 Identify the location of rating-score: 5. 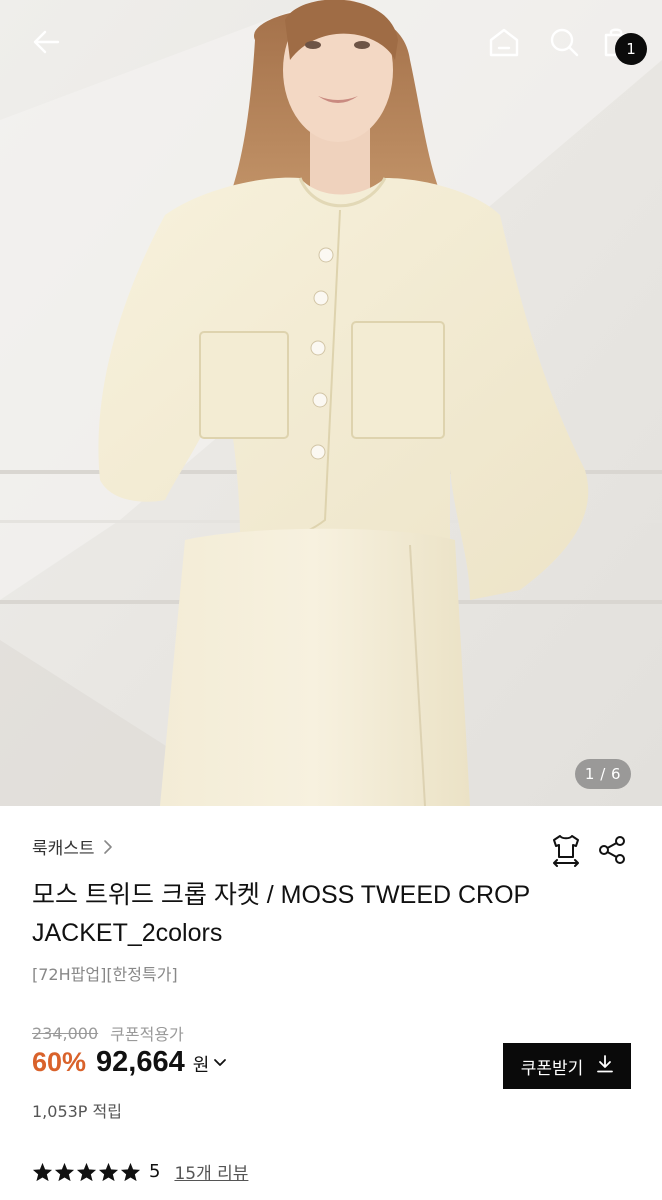
(155, 1171).